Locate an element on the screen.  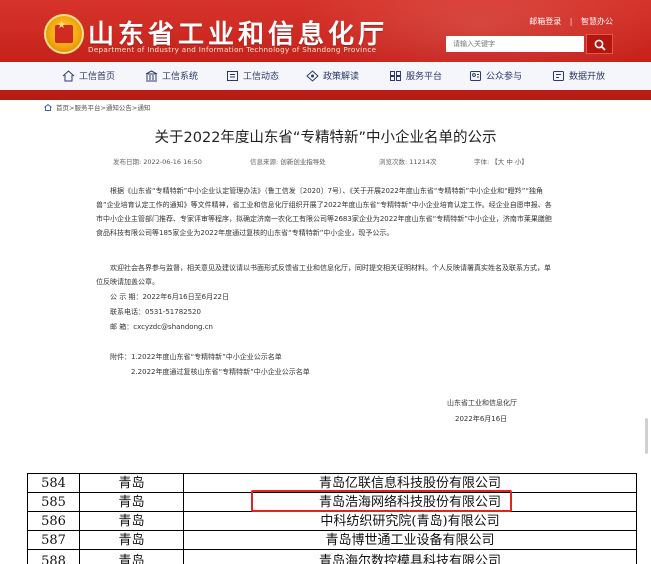
search-button is located at coordinates (599, 44).